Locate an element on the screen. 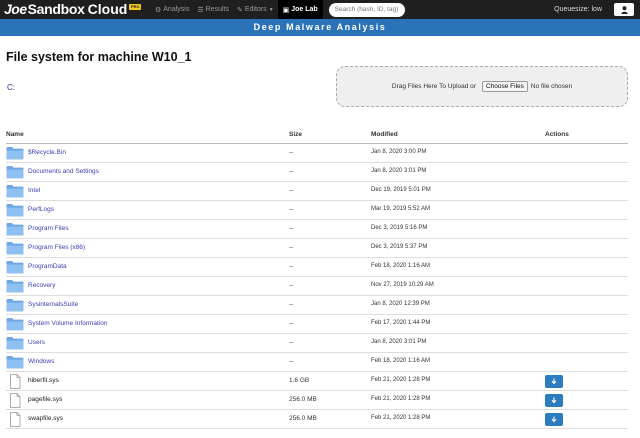  chevron-down-icon: ▼ is located at coordinates (271, 9).